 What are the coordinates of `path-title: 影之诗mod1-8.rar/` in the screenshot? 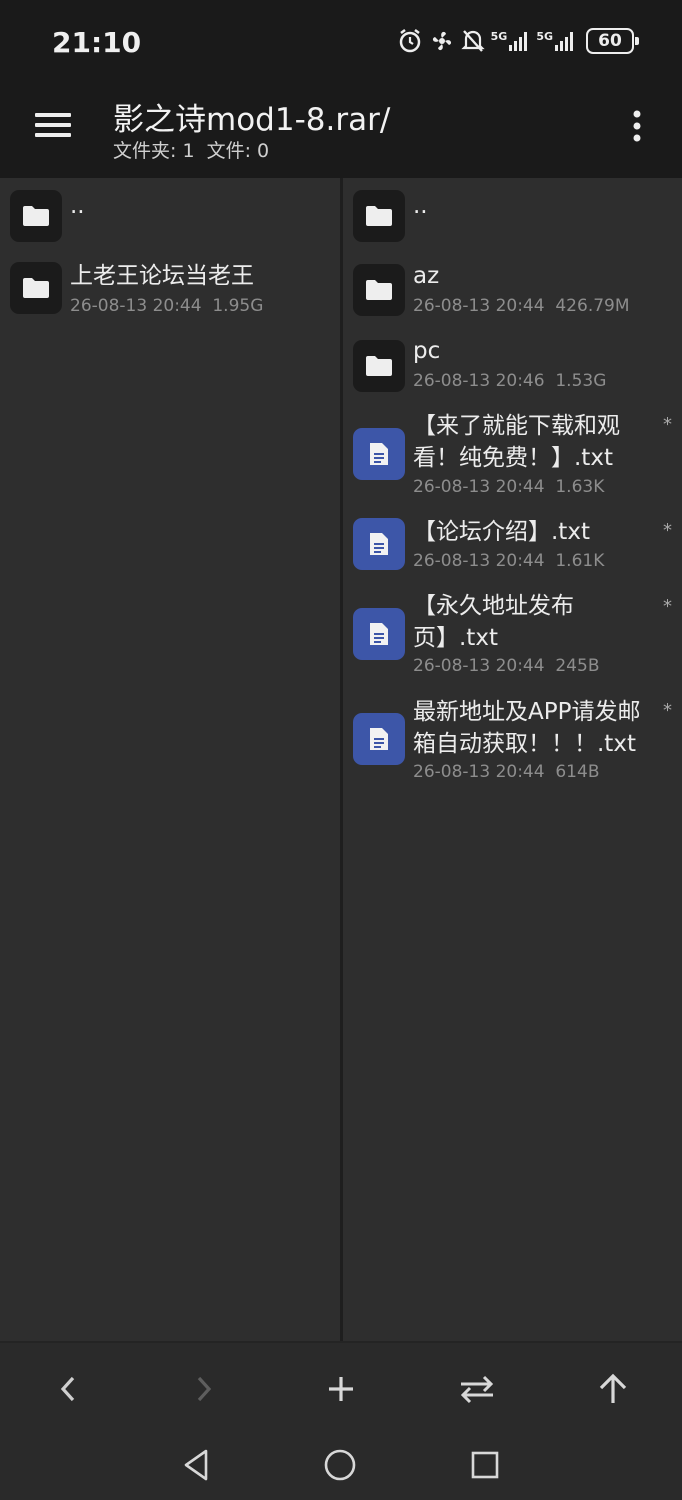 It's located at (252, 120).